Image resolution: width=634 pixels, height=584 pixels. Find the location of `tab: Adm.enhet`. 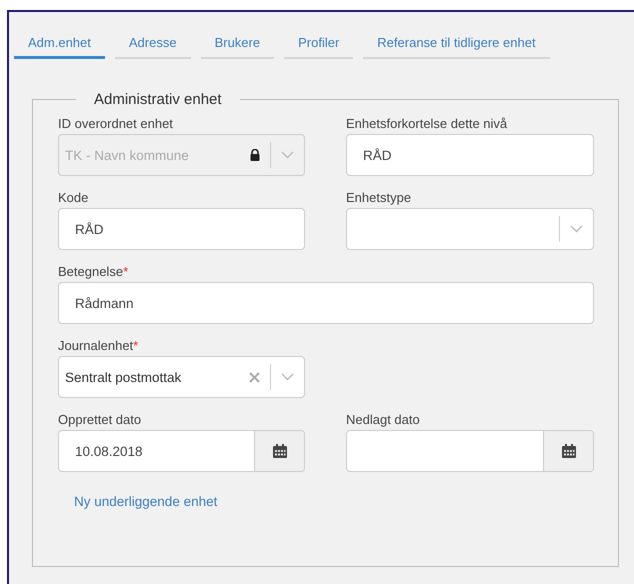

tab: Adm.enhet is located at coordinates (59, 45).